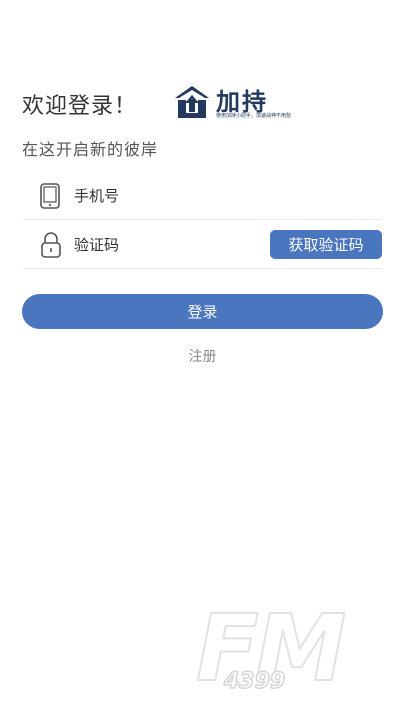 The image size is (400, 711). I want to click on watermark-number: 4399, so click(254, 681).